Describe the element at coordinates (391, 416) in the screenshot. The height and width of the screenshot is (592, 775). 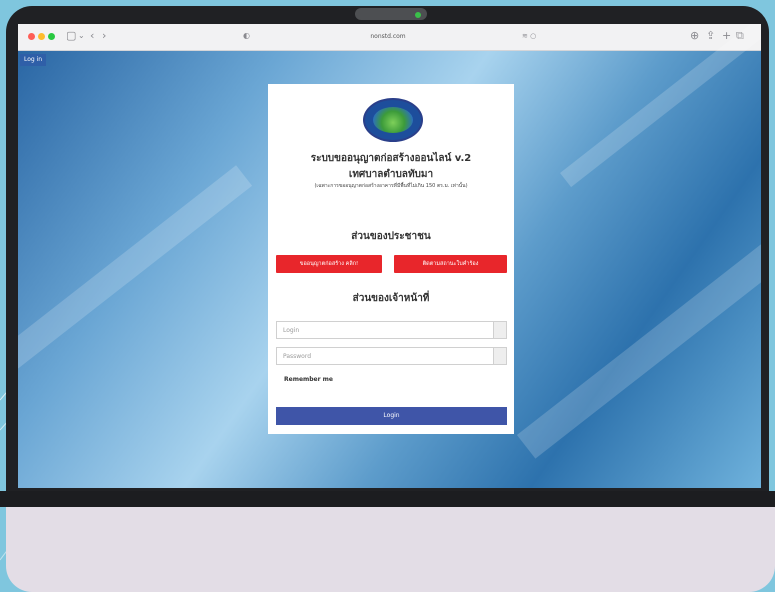
I see `login-button: Login` at that location.